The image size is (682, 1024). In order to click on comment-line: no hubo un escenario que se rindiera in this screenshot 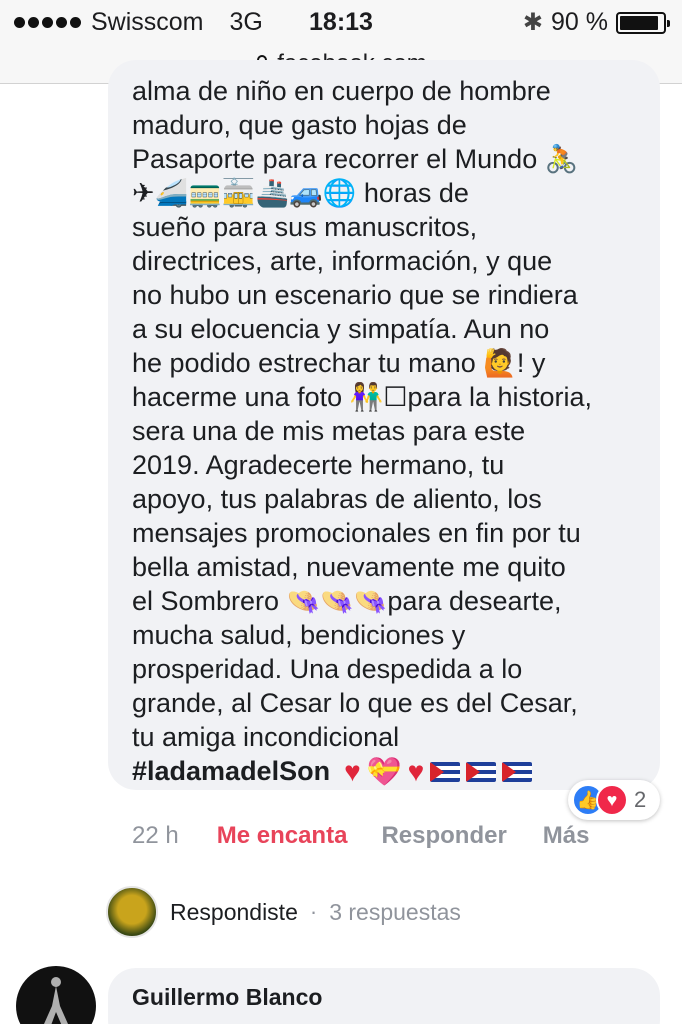, I will do `click(355, 295)`.